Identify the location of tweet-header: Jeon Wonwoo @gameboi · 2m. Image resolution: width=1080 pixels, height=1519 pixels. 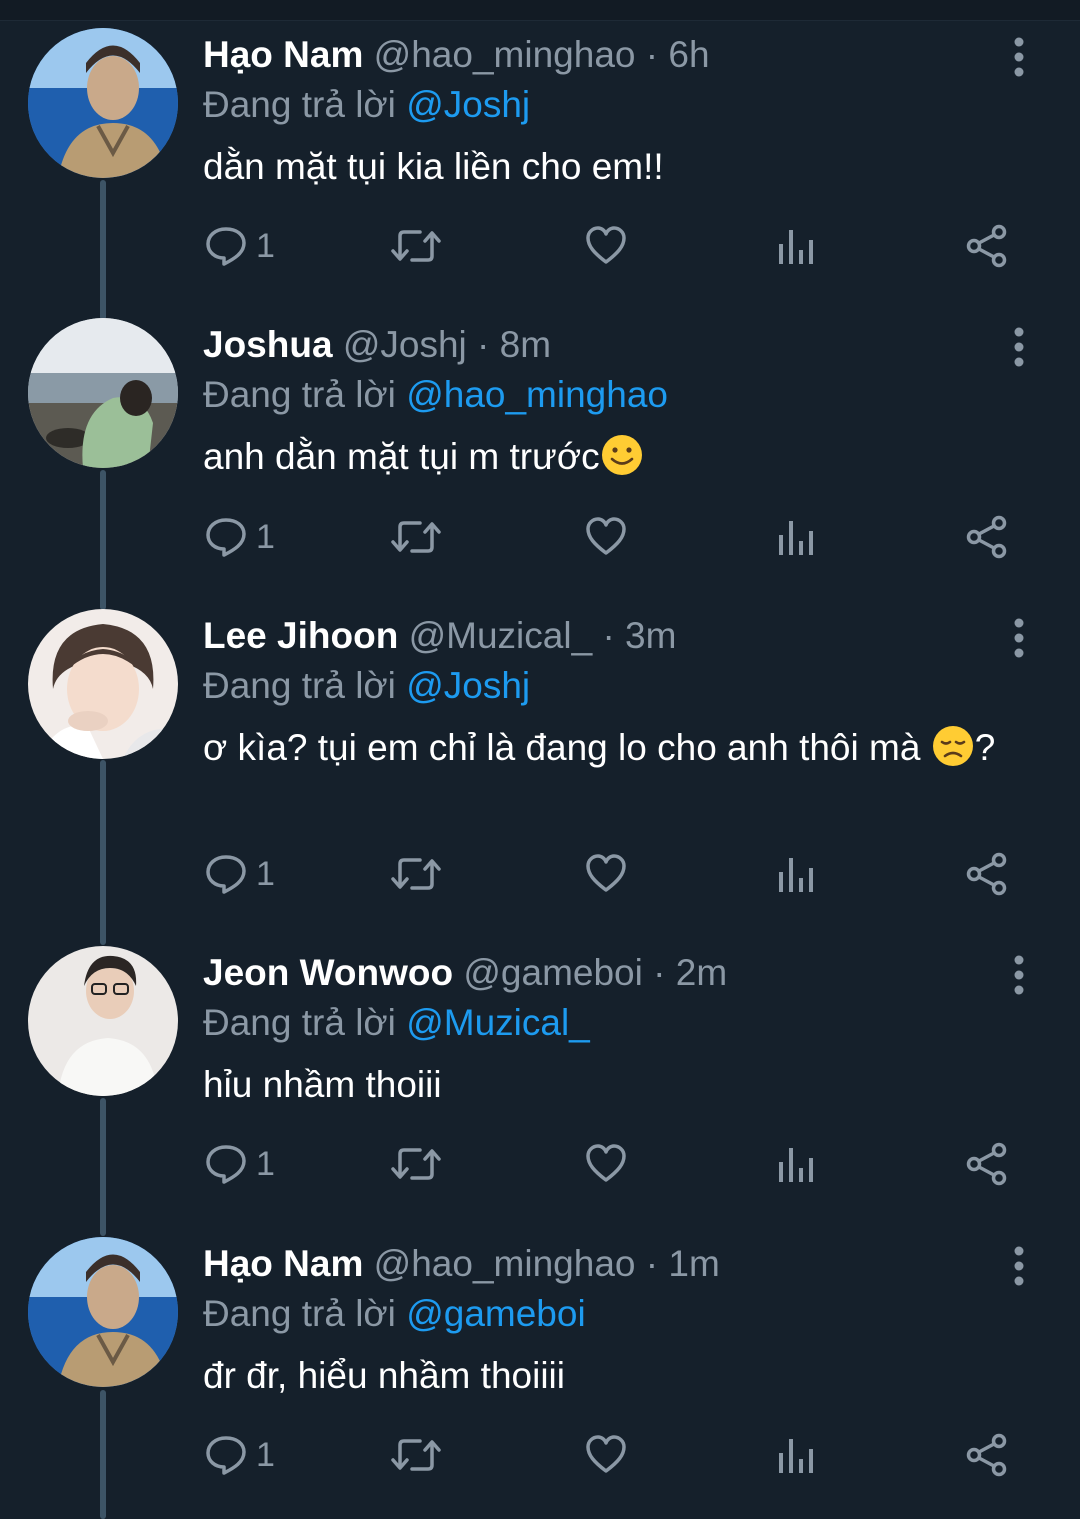
(465, 973).